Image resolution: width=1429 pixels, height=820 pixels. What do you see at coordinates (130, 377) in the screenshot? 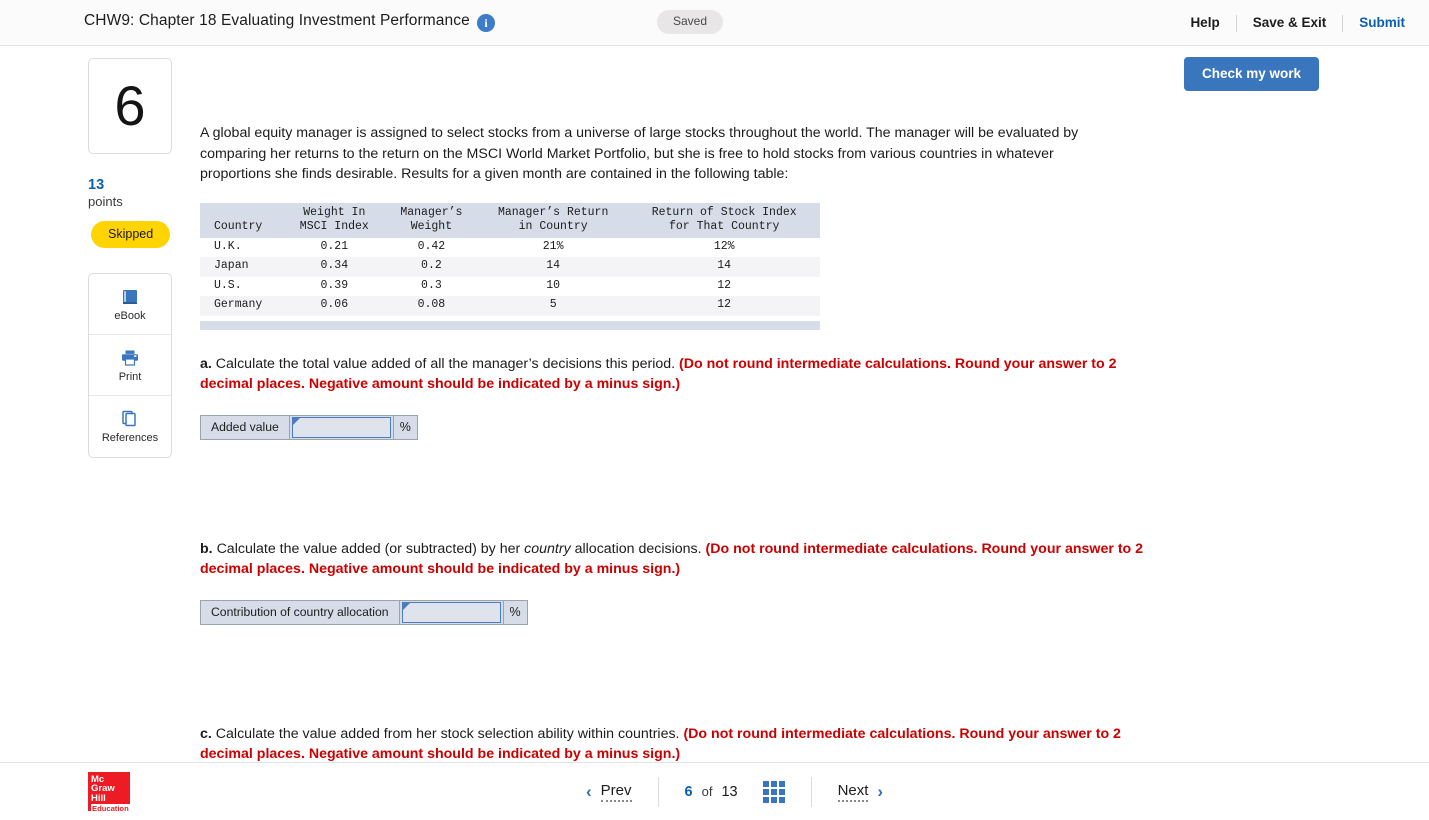
I see `print-label: Print` at bounding box center [130, 377].